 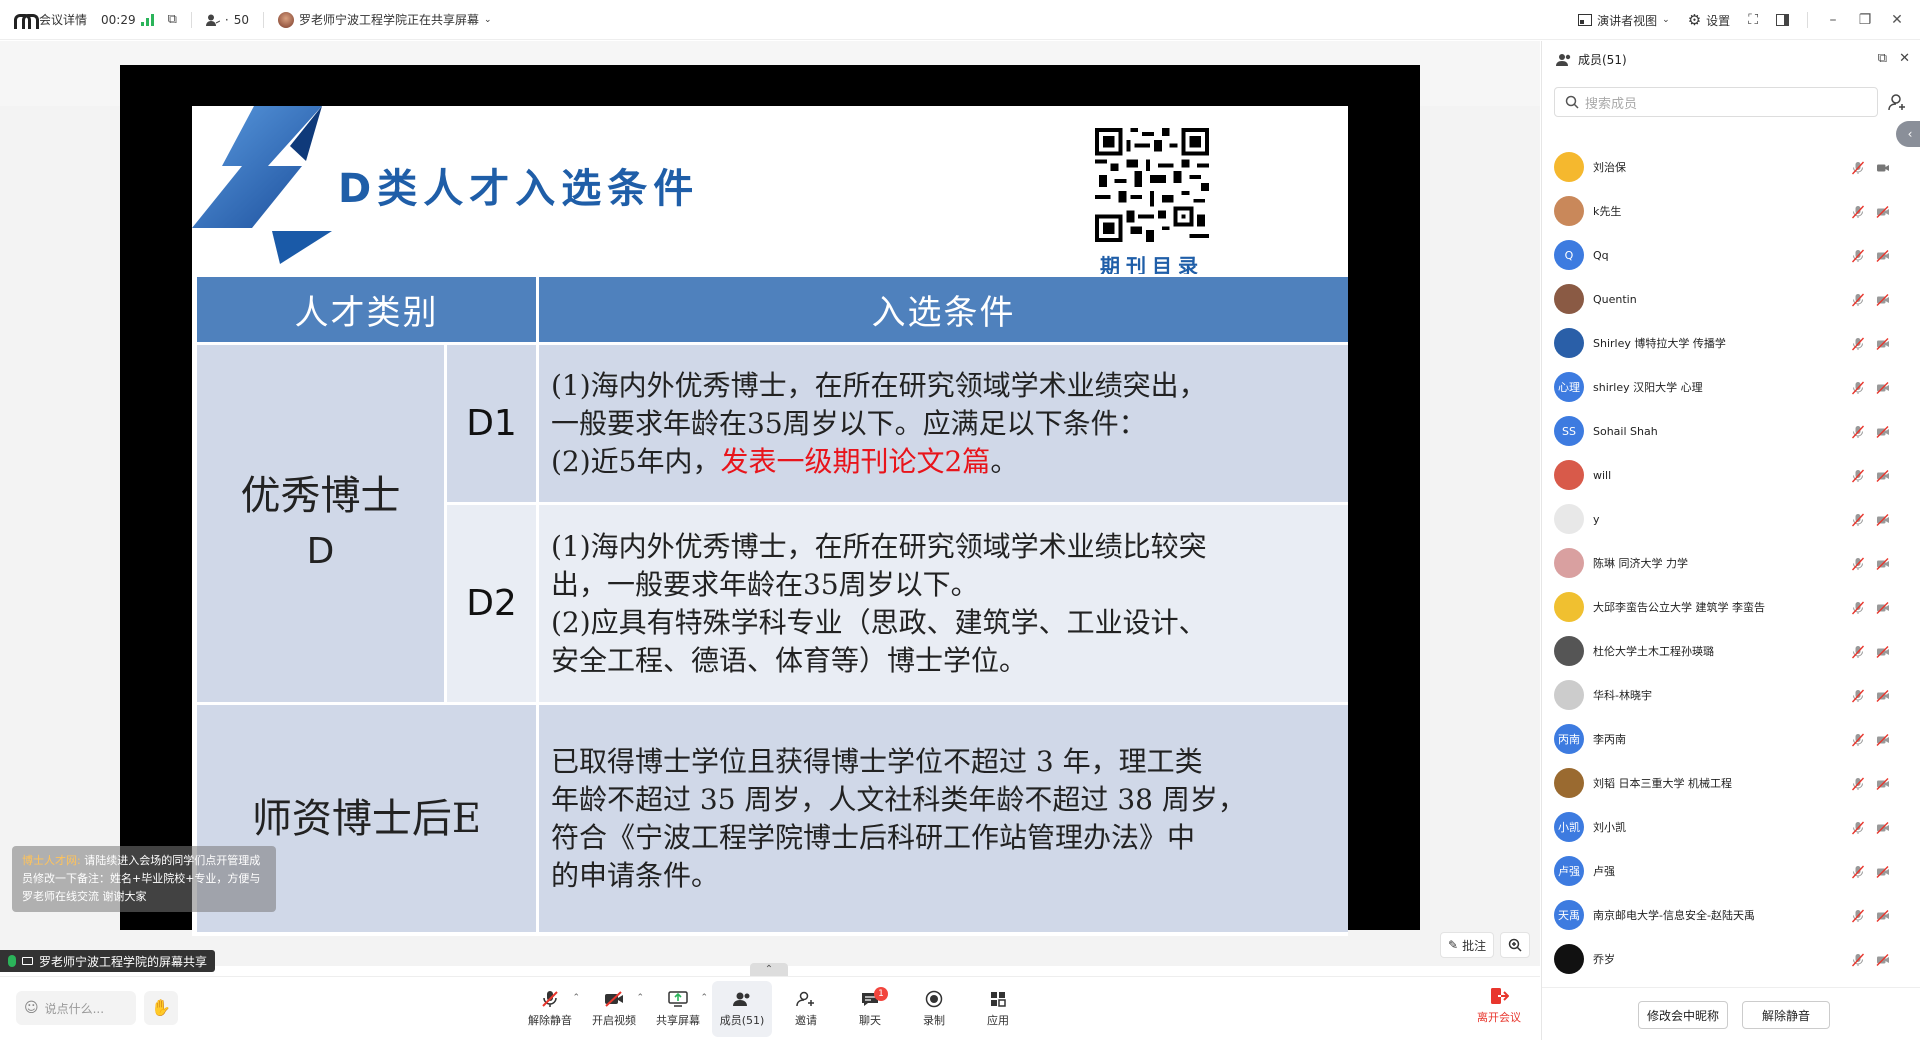 I want to click on member-row: will, so click(x=1731, y=475).